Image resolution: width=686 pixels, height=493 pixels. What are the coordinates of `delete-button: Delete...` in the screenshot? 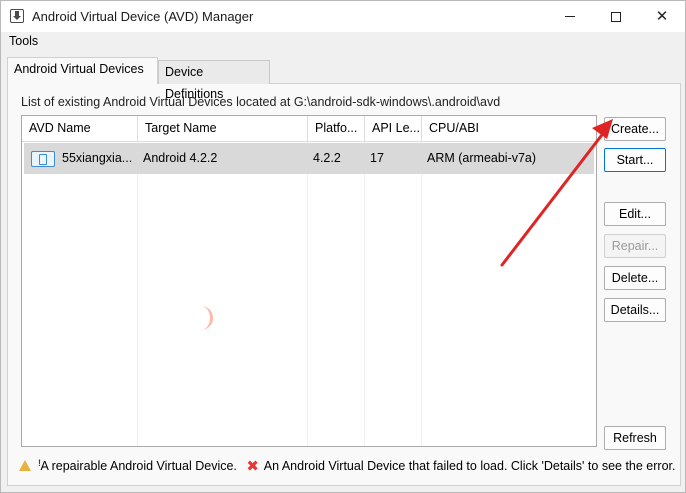 It's located at (635, 278).